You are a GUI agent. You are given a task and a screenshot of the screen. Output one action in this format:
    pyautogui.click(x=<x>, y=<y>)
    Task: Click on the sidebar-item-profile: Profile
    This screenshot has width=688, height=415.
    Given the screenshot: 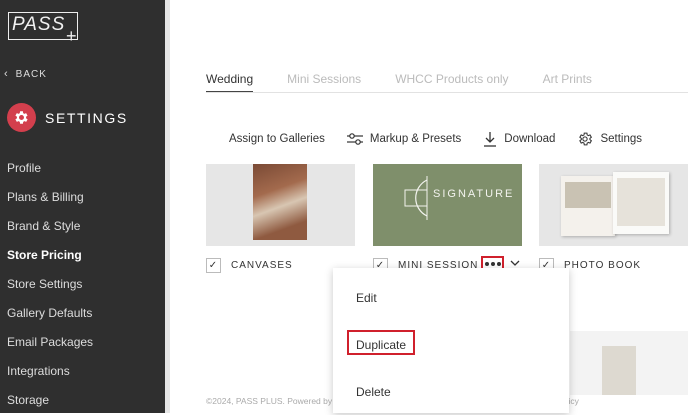 What is the action you would take?
    pyautogui.click(x=82, y=168)
    